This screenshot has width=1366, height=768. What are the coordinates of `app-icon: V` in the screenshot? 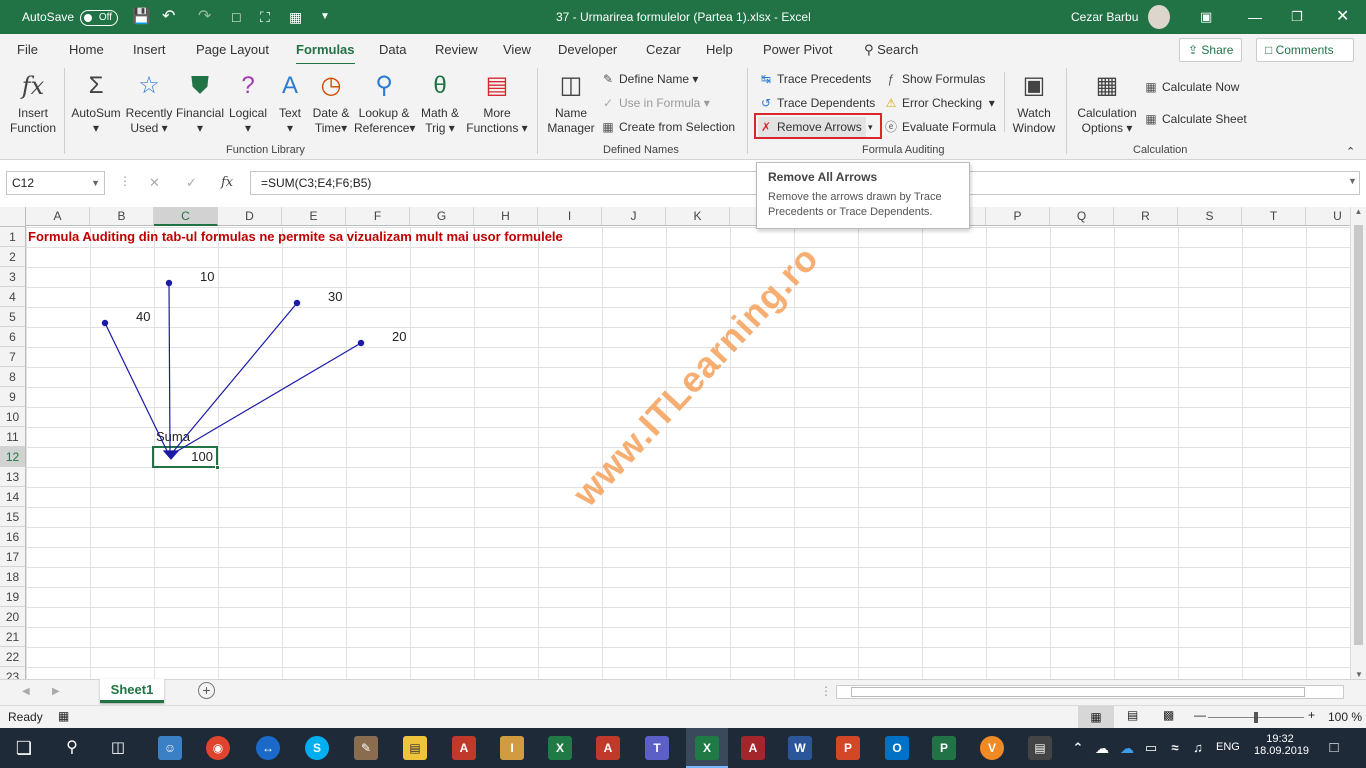 It's located at (992, 748).